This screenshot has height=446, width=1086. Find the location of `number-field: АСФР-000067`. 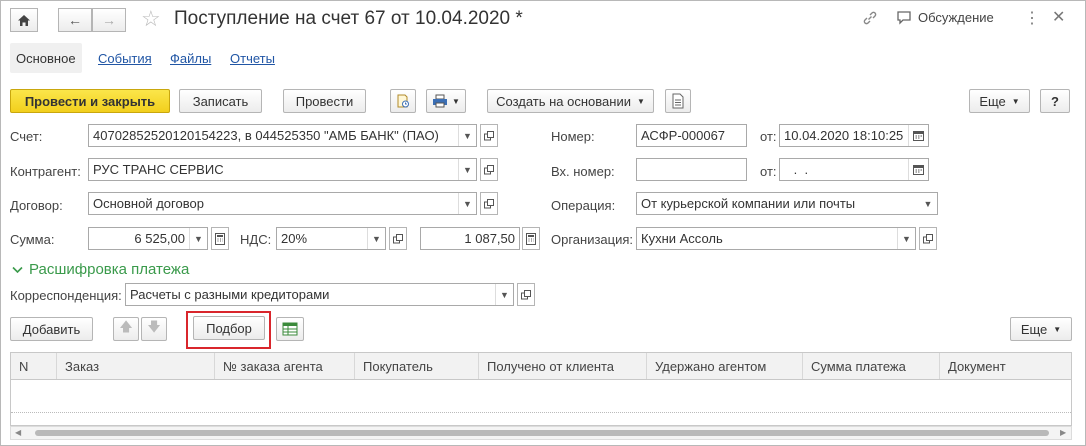

number-field: АСФР-000067 is located at coordinates (691, 135).